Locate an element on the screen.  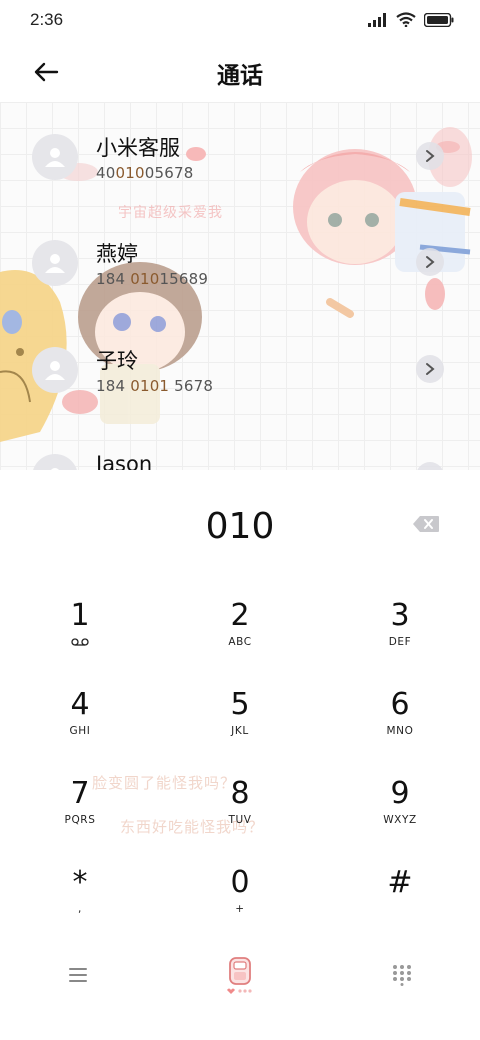
menu-icon is located at coordinates (78, 975).